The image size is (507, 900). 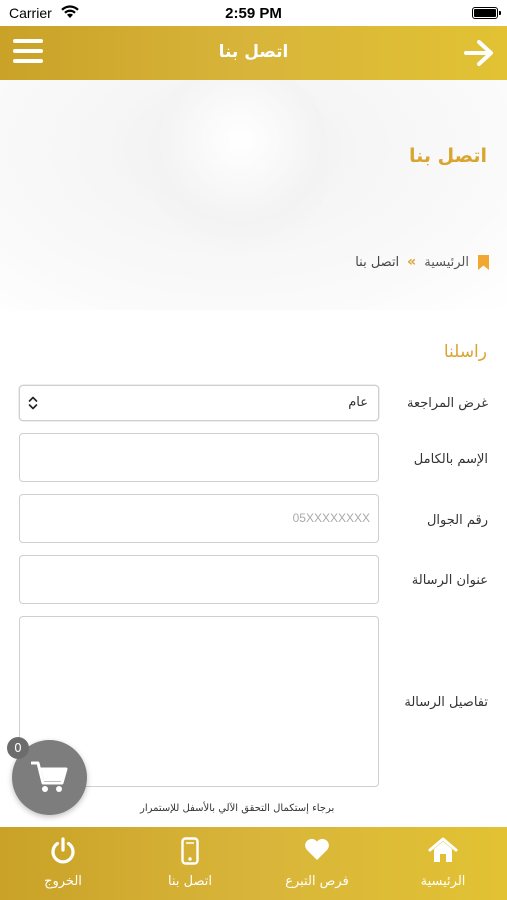 I want to click on cart-icon, so click(x=49, y=779).